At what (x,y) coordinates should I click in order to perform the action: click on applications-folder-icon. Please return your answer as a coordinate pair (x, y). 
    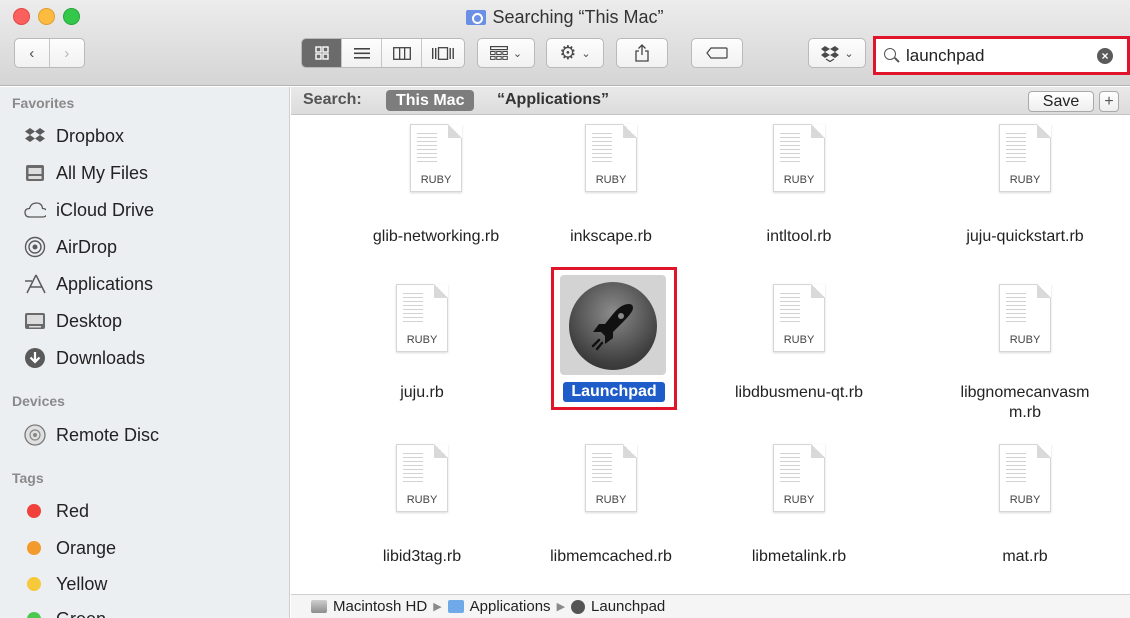
    Looking at the image, I should click on (455, 606).